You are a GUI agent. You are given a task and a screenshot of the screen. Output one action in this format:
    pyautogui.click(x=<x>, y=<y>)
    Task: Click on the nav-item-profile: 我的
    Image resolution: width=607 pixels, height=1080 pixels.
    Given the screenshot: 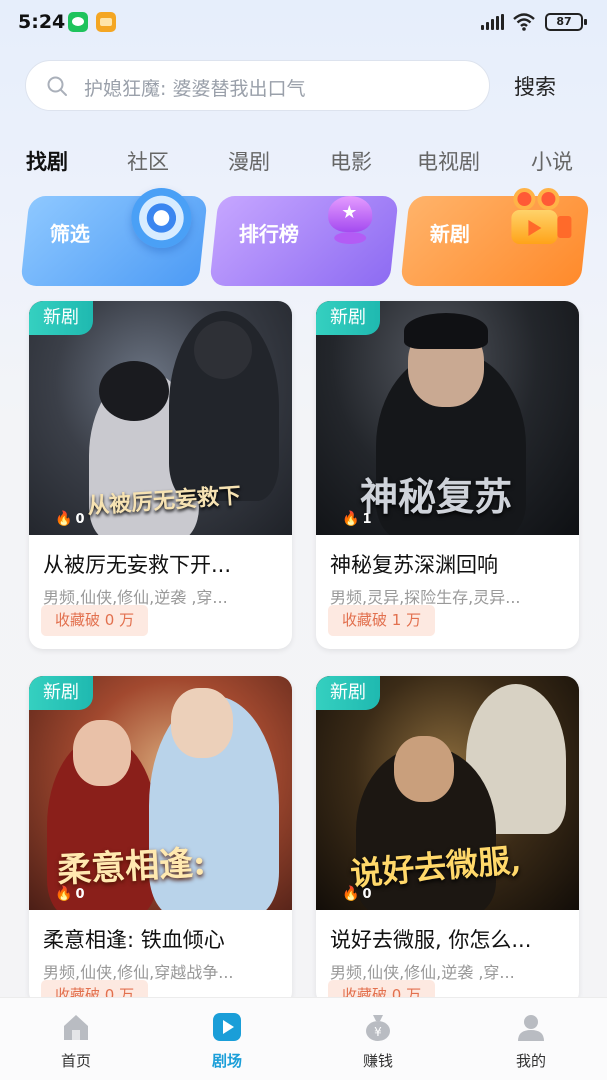 What is the action you would take?
    pyautogui.click(x=531, y=1039)
    